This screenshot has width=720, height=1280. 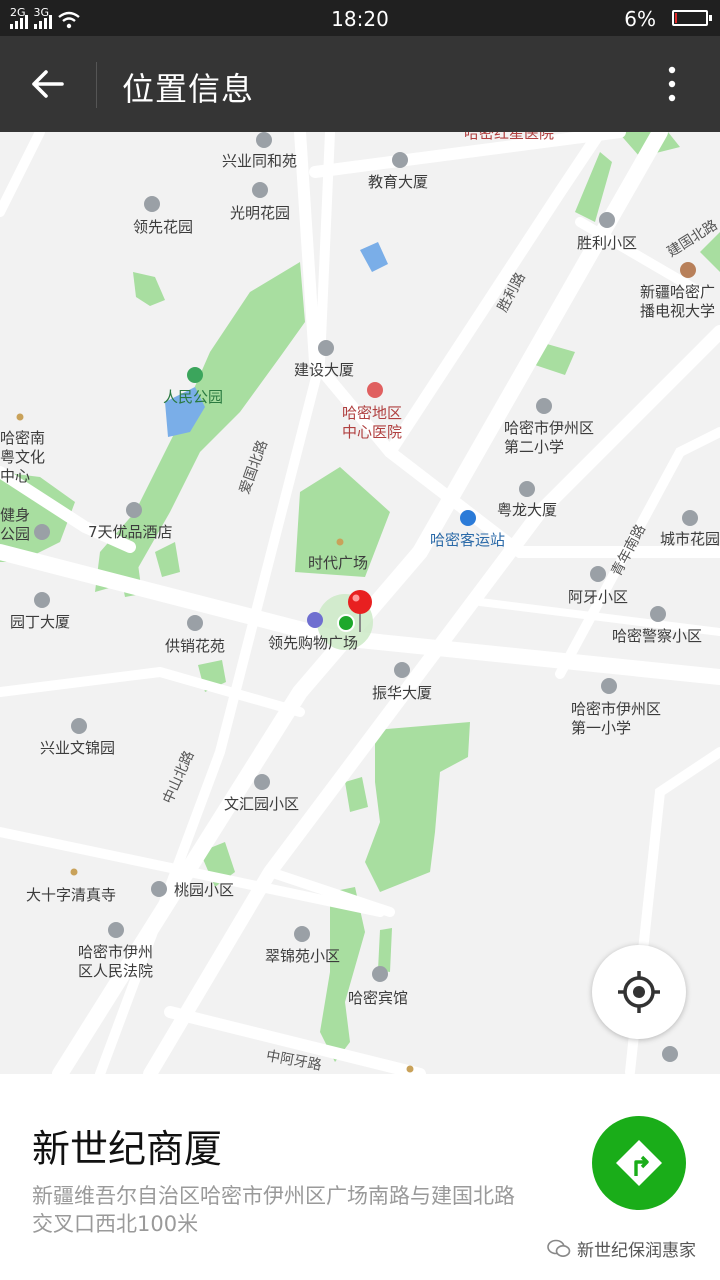 I want to click on poi-label: 文汇园小区, so click(x=261, y=804).